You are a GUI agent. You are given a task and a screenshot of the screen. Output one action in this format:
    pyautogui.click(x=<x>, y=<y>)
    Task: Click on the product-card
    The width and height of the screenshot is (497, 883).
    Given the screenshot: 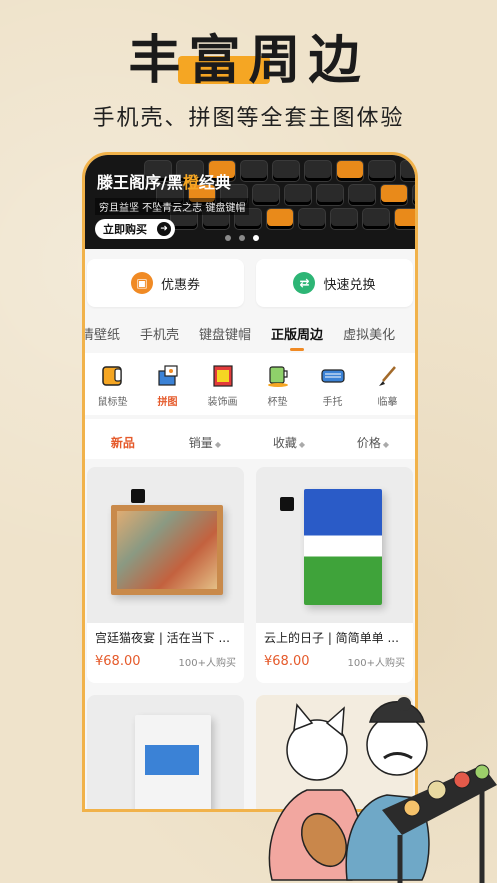 What is the action you would take?
    pyautogui.click(x=165, y=752)
    